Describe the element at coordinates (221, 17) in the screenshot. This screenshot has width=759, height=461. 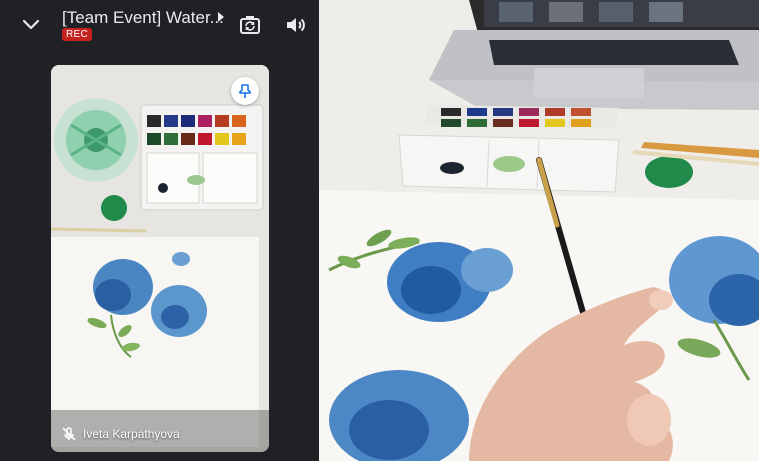
I see `arrow-right-icon` at that location.